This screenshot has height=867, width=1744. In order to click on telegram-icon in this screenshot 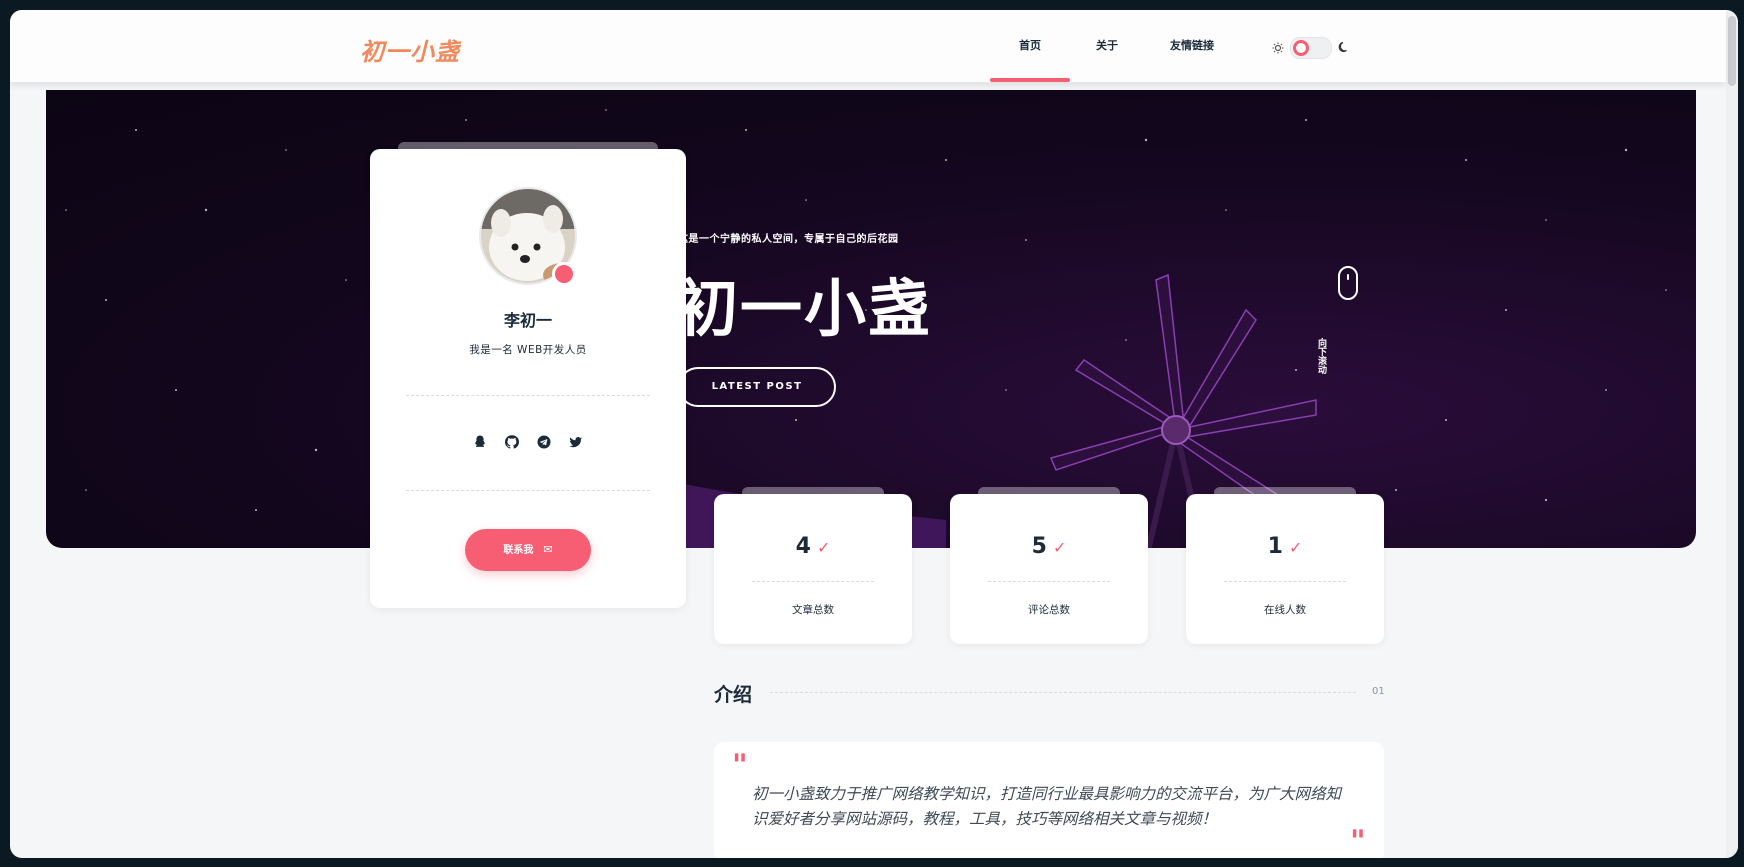, I will do `click(544, 442)`.